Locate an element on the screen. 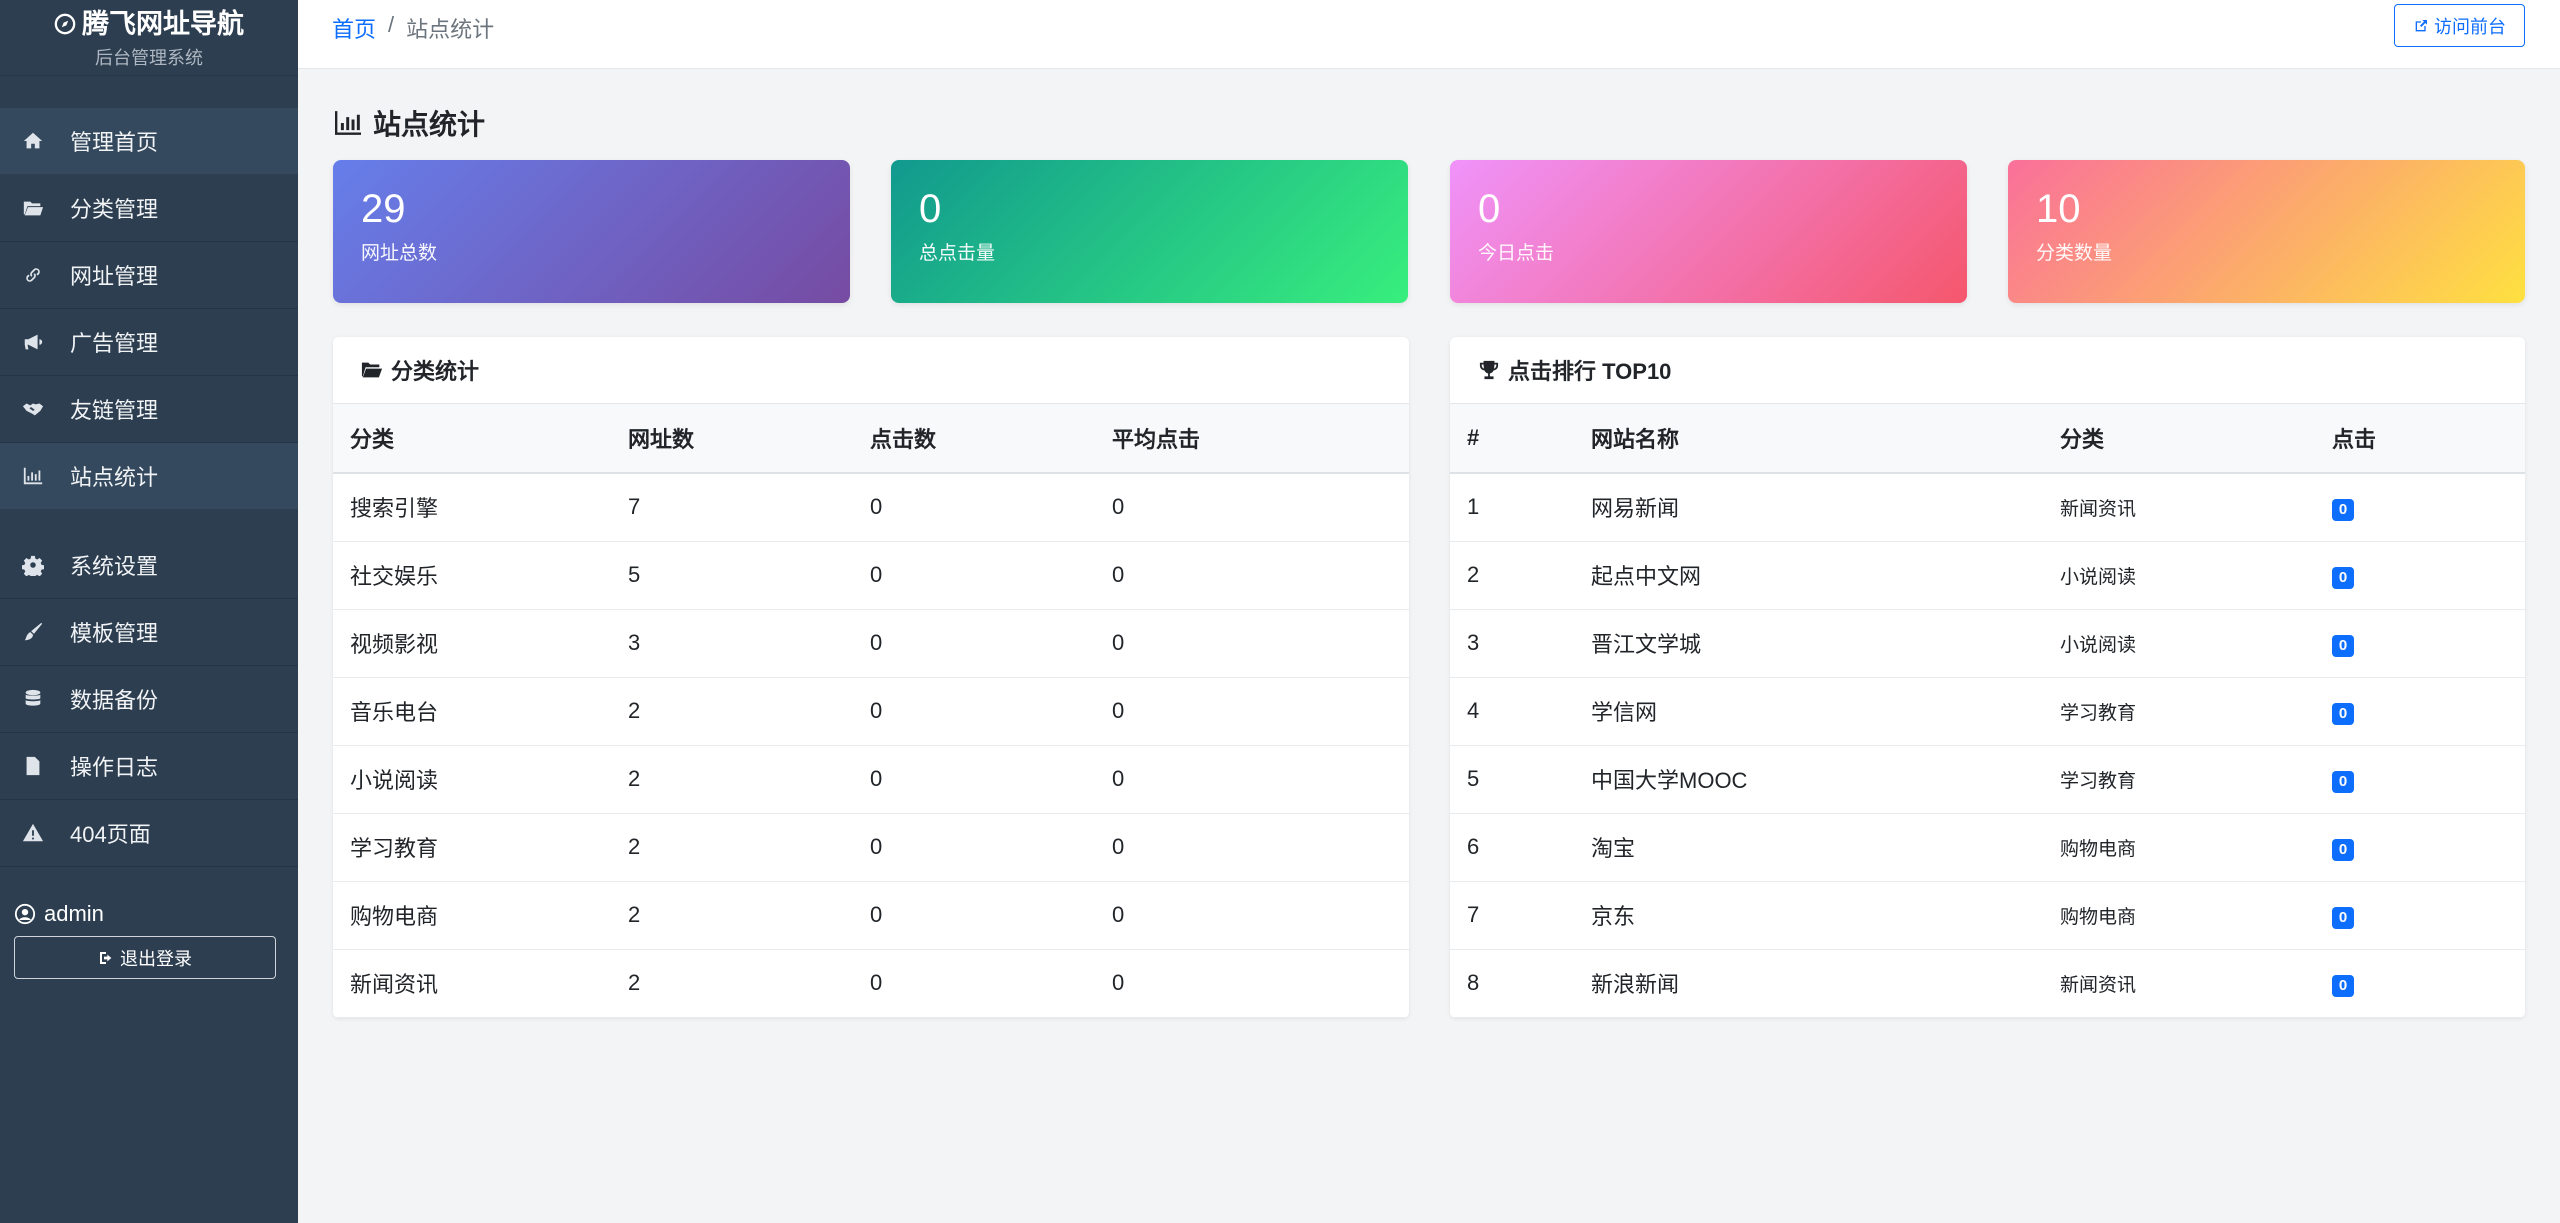 The width and height of the screenshot is (2560, 1223). table-cell: 社交娱乐 is located at coordinates (394, 576).